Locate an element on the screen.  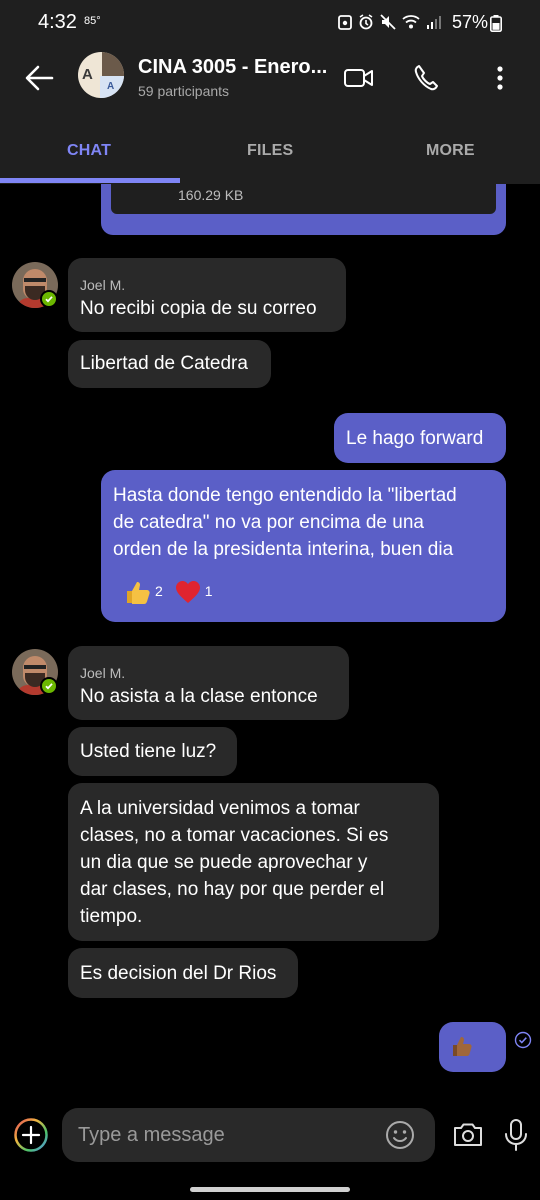
message-bubble-outgoing is located at coordinates (472, 1047).